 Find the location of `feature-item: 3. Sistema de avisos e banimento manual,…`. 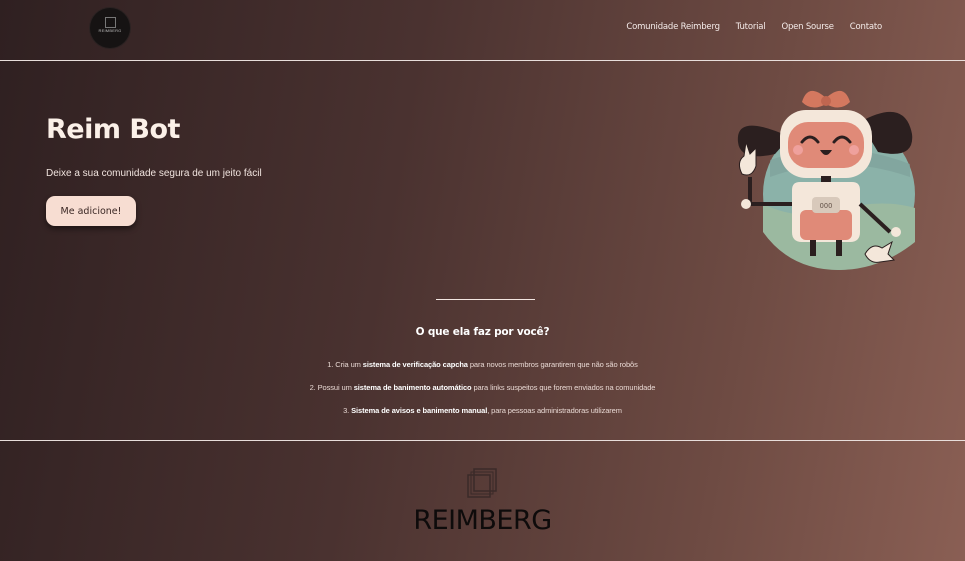

feature-item: 3. Sistema de avisos e banimento manual,… is located at coordinates (482, 410).